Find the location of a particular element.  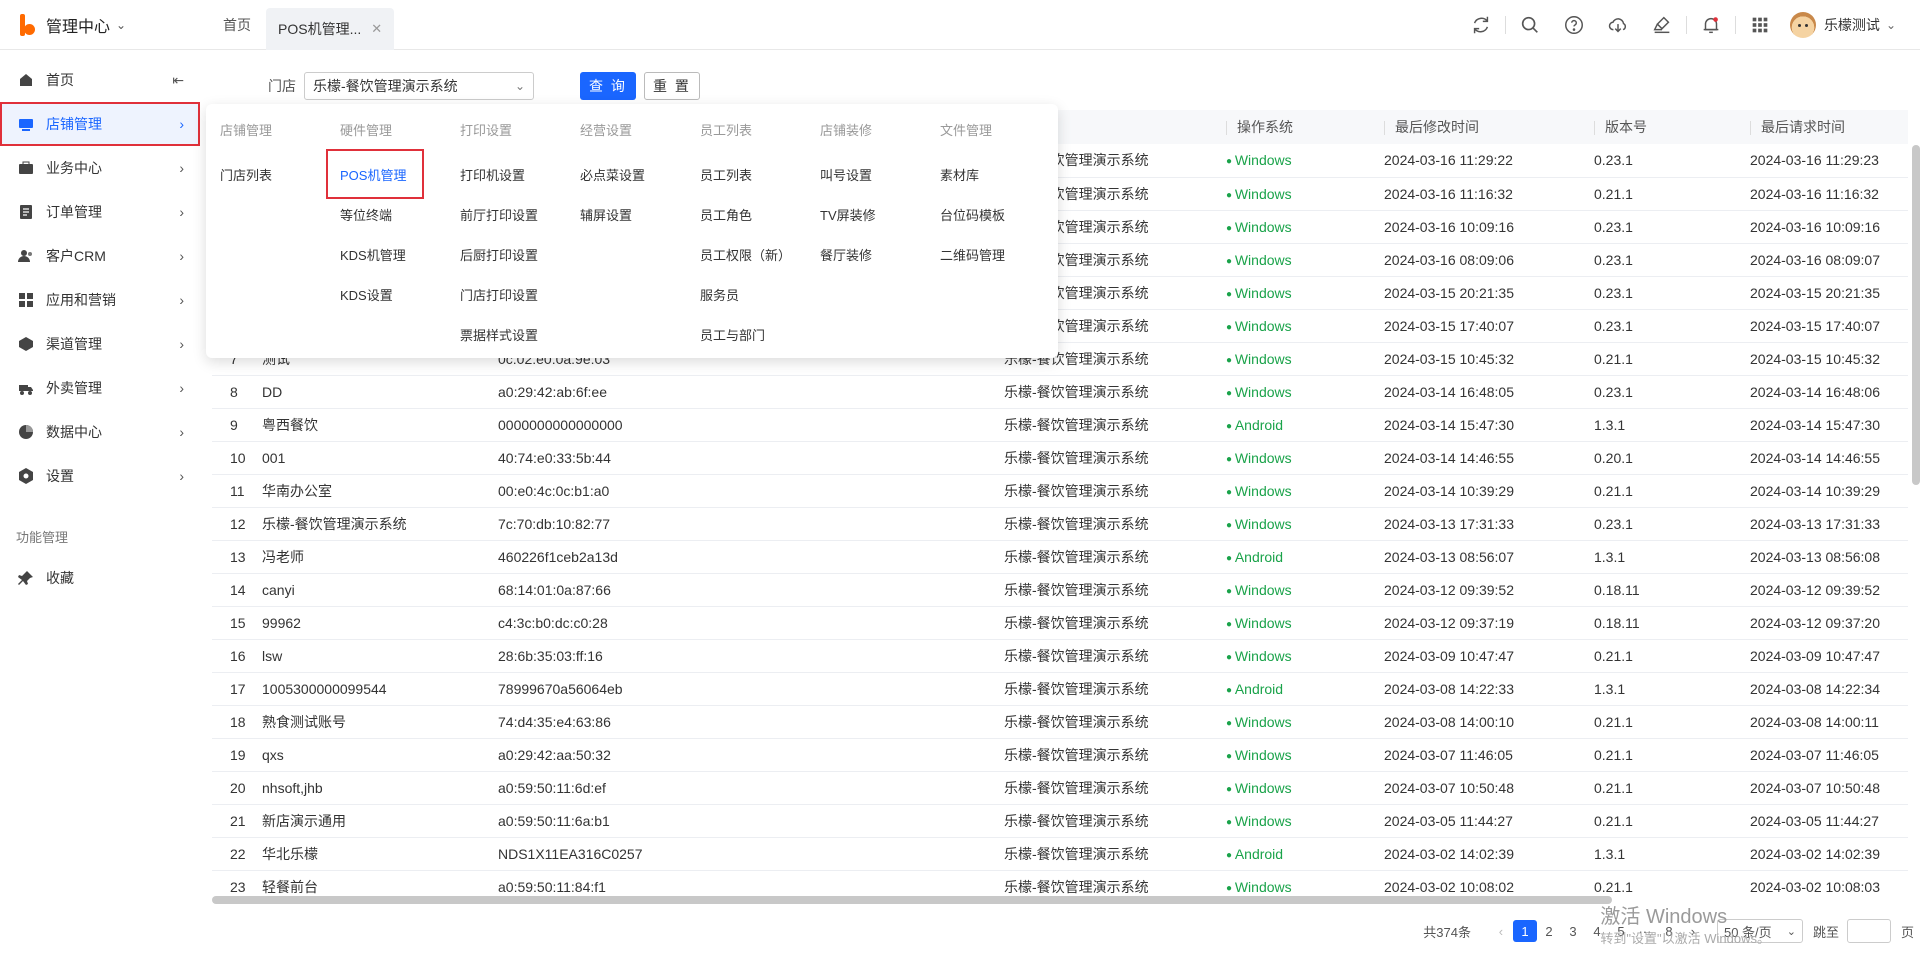

menu-item-front-print: 前厅打印设置 is located at coordinates (506, 214).